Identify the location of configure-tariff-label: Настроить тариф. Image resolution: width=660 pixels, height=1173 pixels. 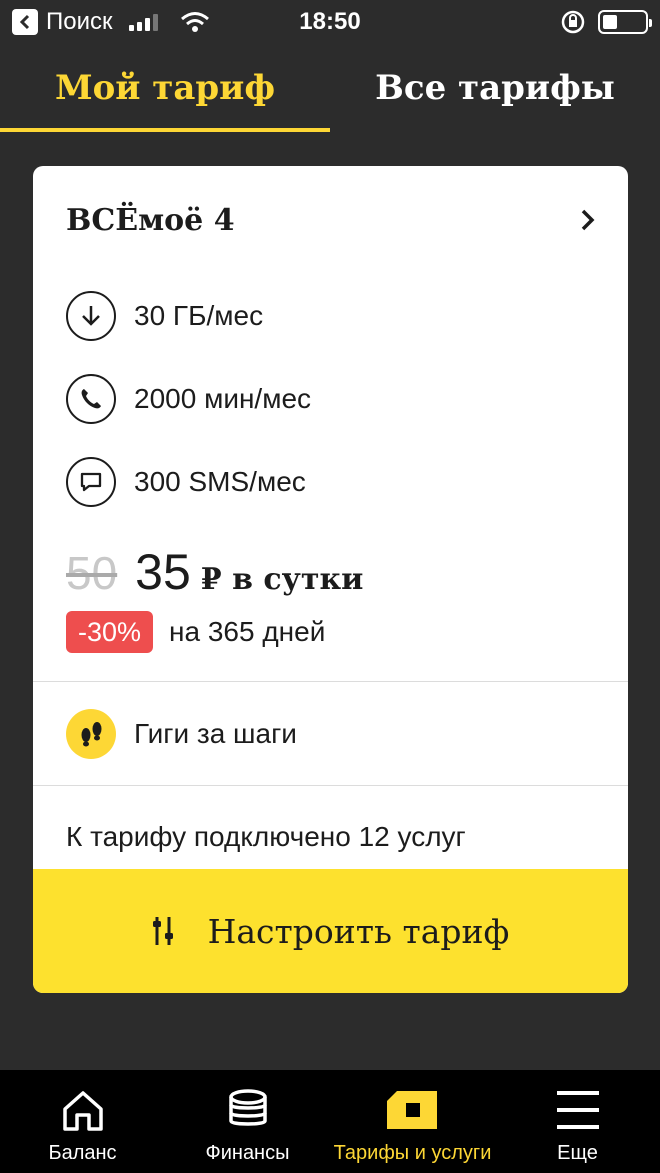
(358, 931).